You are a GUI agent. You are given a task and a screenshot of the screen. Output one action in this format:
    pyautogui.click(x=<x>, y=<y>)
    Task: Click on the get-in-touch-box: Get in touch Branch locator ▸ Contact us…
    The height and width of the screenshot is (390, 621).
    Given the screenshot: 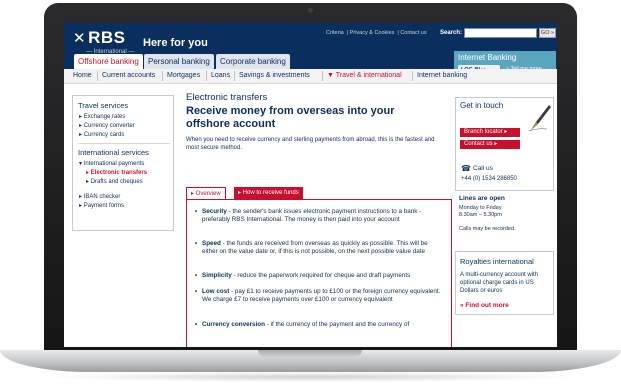 What is the action you would take?
    pyautogui.click(x=504, y=144)
    